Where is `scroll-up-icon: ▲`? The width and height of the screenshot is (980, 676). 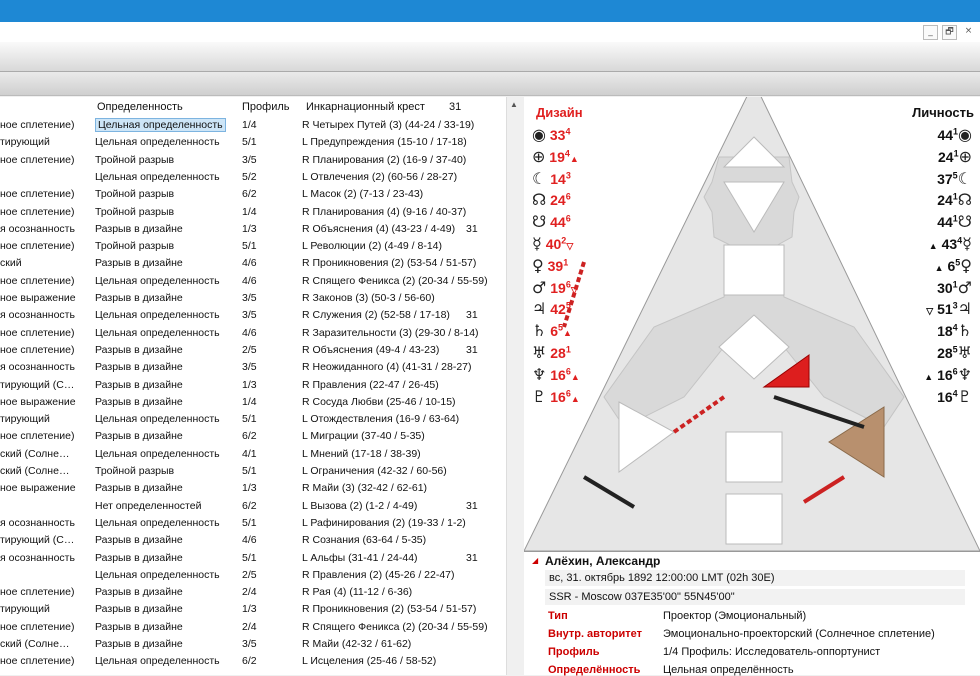
scroll-up-icon: ▲ is located at coordinates (514, 104).